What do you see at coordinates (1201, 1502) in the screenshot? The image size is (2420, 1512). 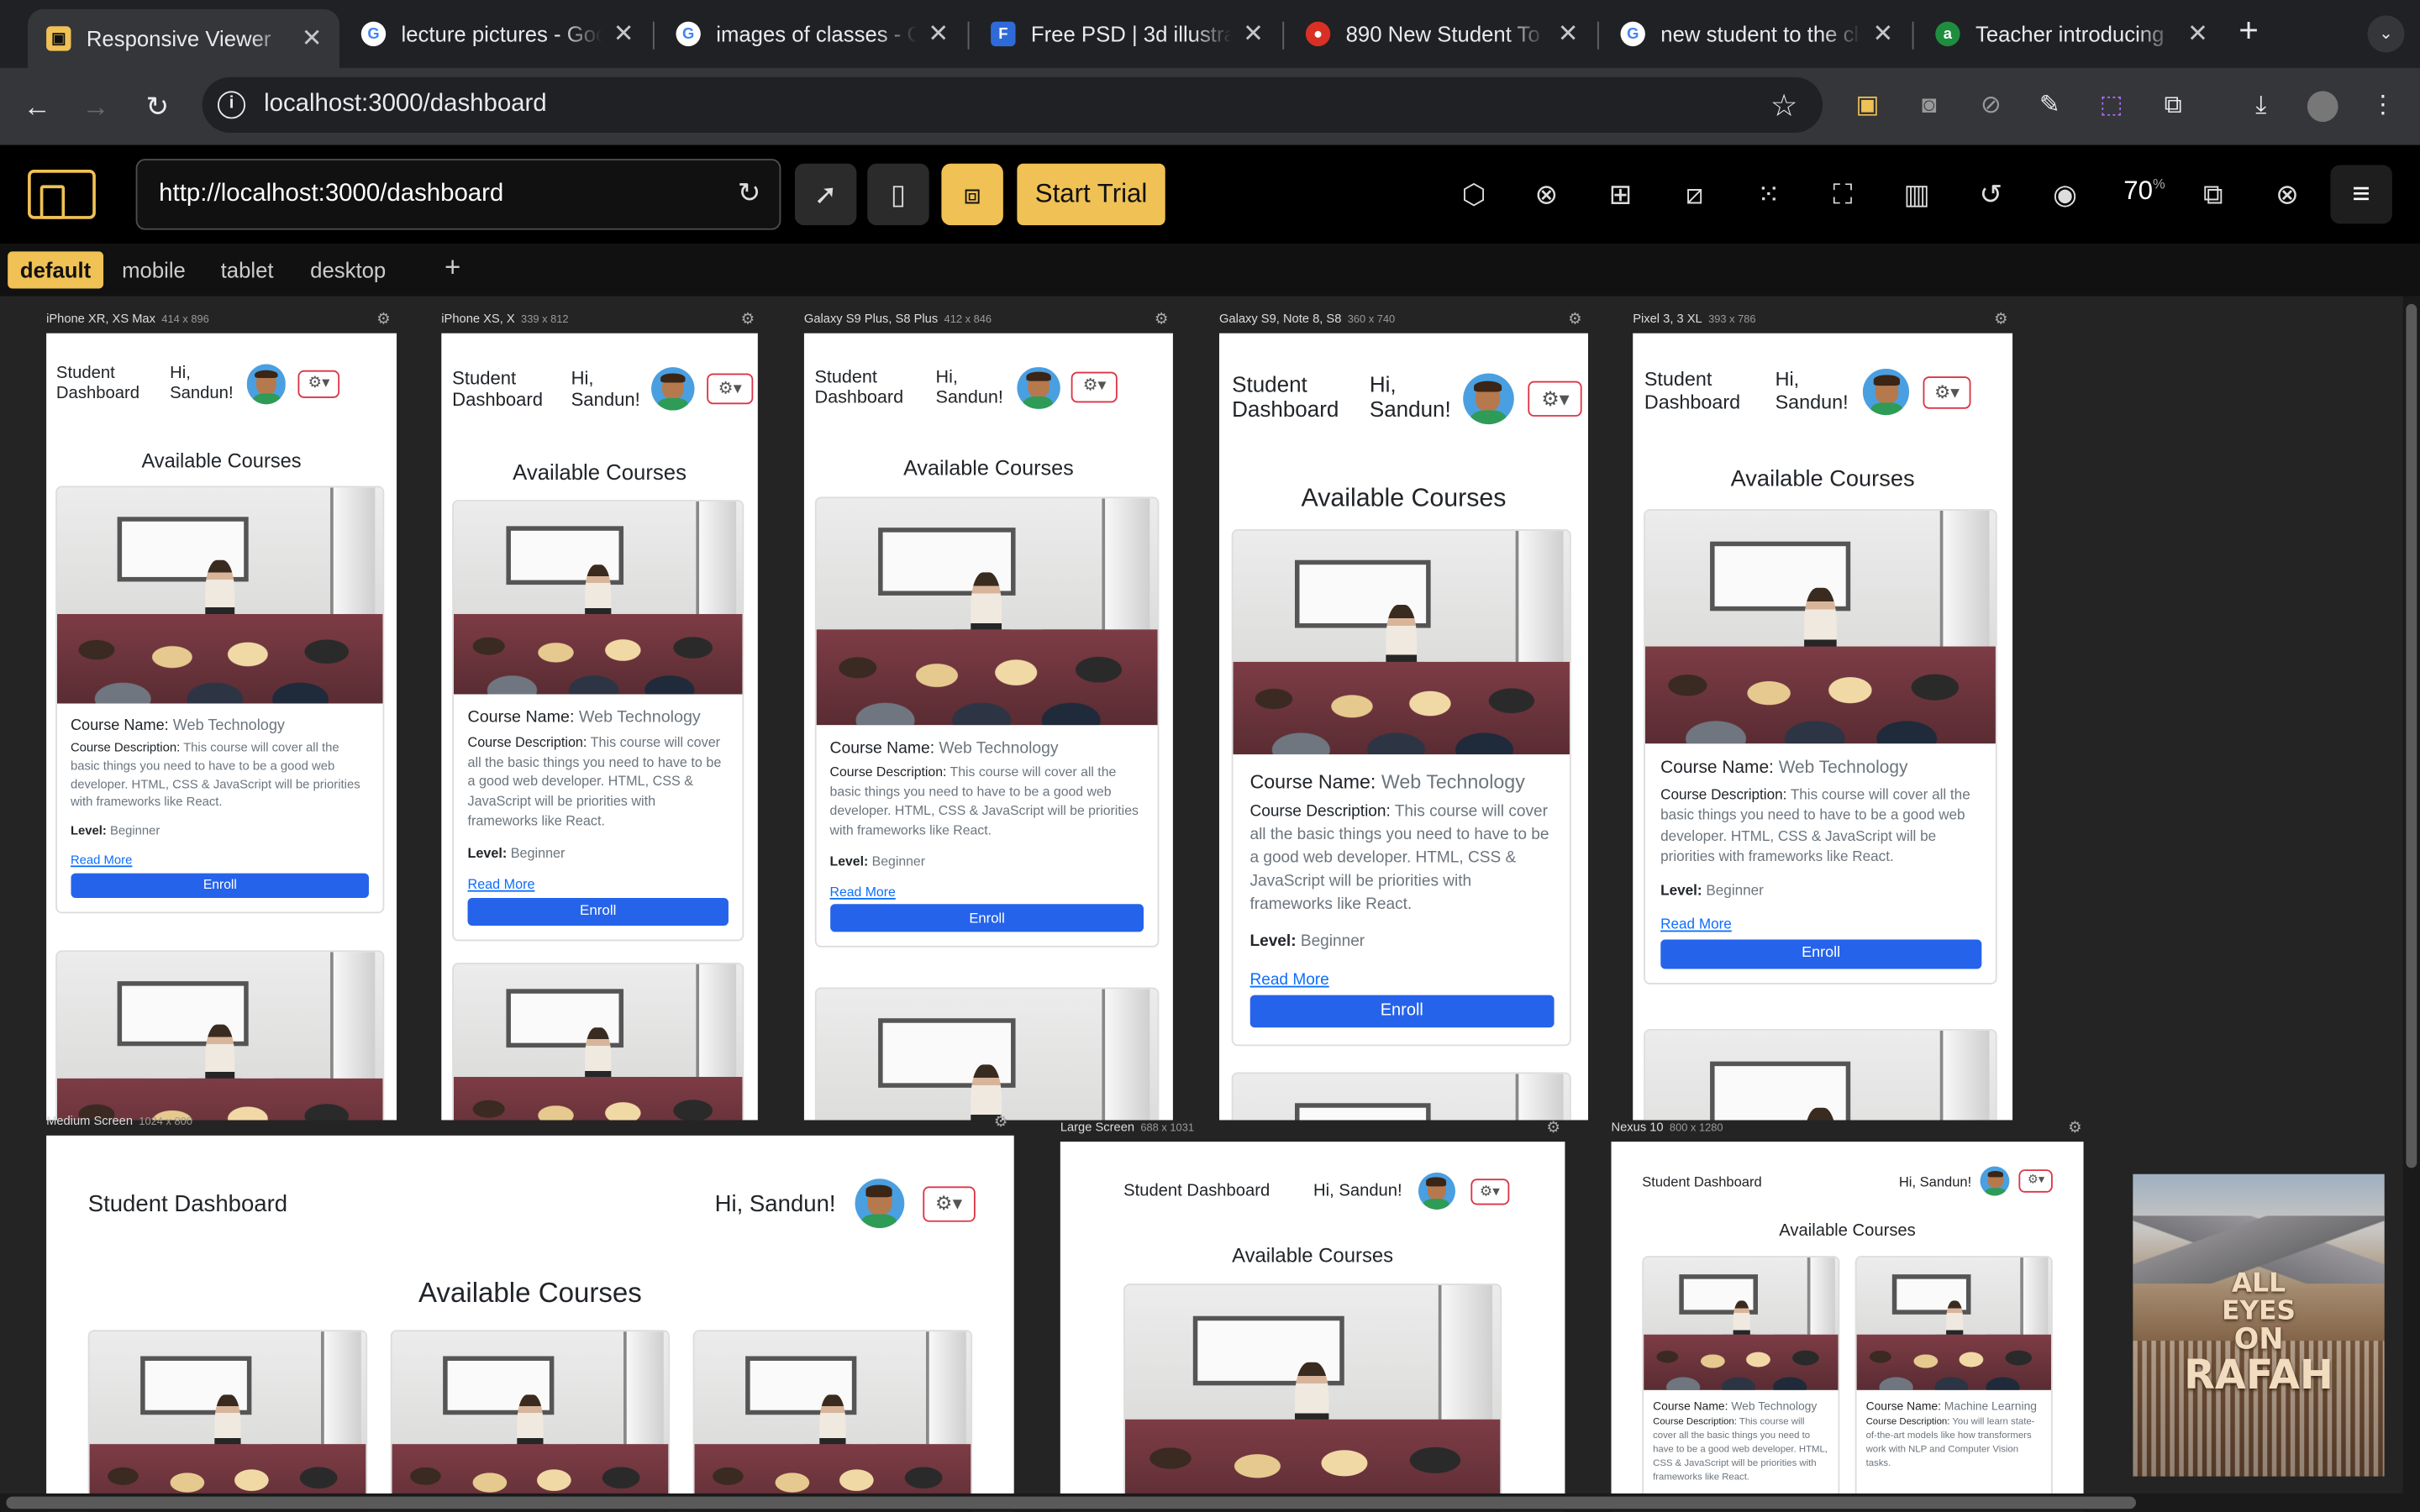 I see `horizontal-scrollbar` at bounding box center [1201, 1502].